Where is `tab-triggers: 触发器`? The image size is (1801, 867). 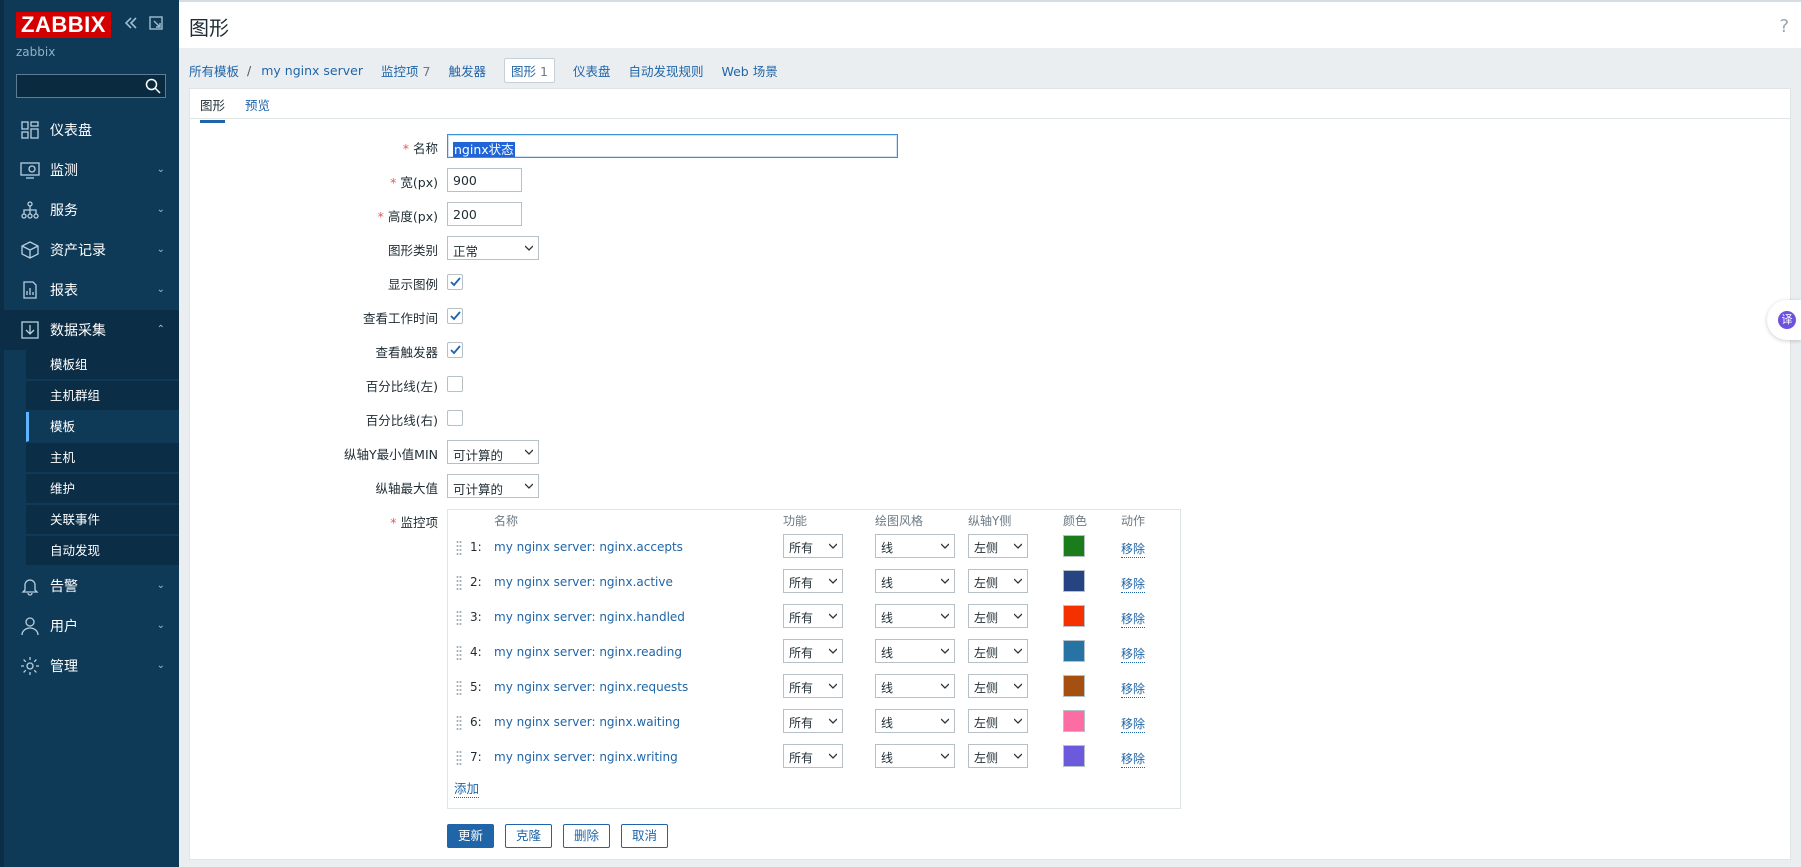 tab-triggers: 触发器 is located at coordinates (467, 70).